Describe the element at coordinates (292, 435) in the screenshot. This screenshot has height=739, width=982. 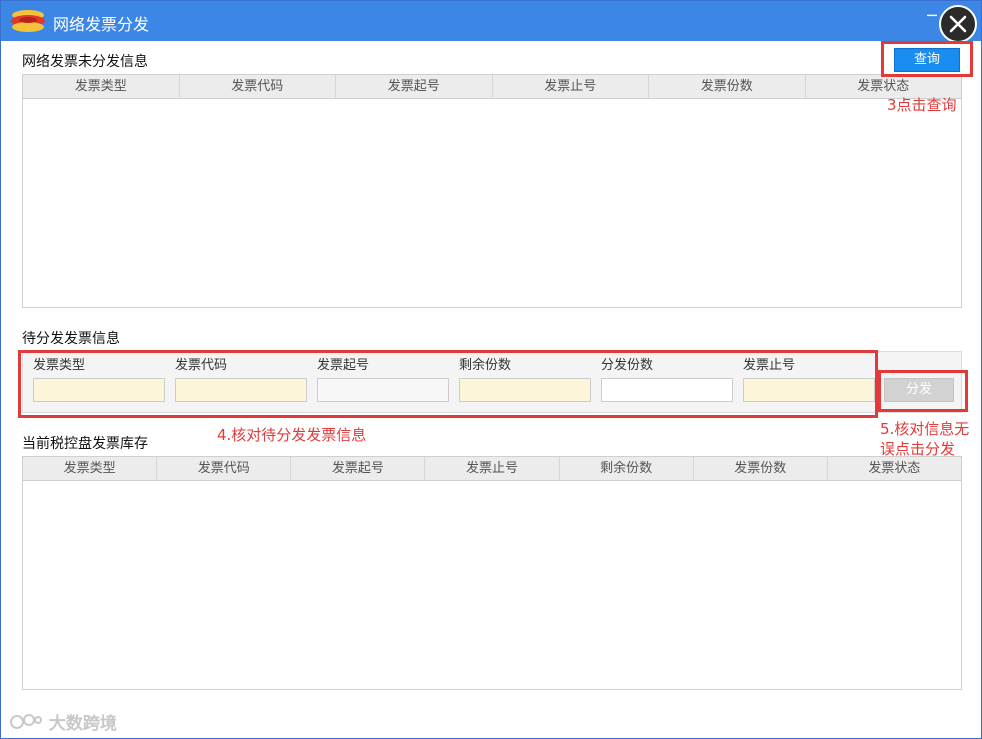
I see `step4-annotation: 4.核对待分发发票信息` at that location.